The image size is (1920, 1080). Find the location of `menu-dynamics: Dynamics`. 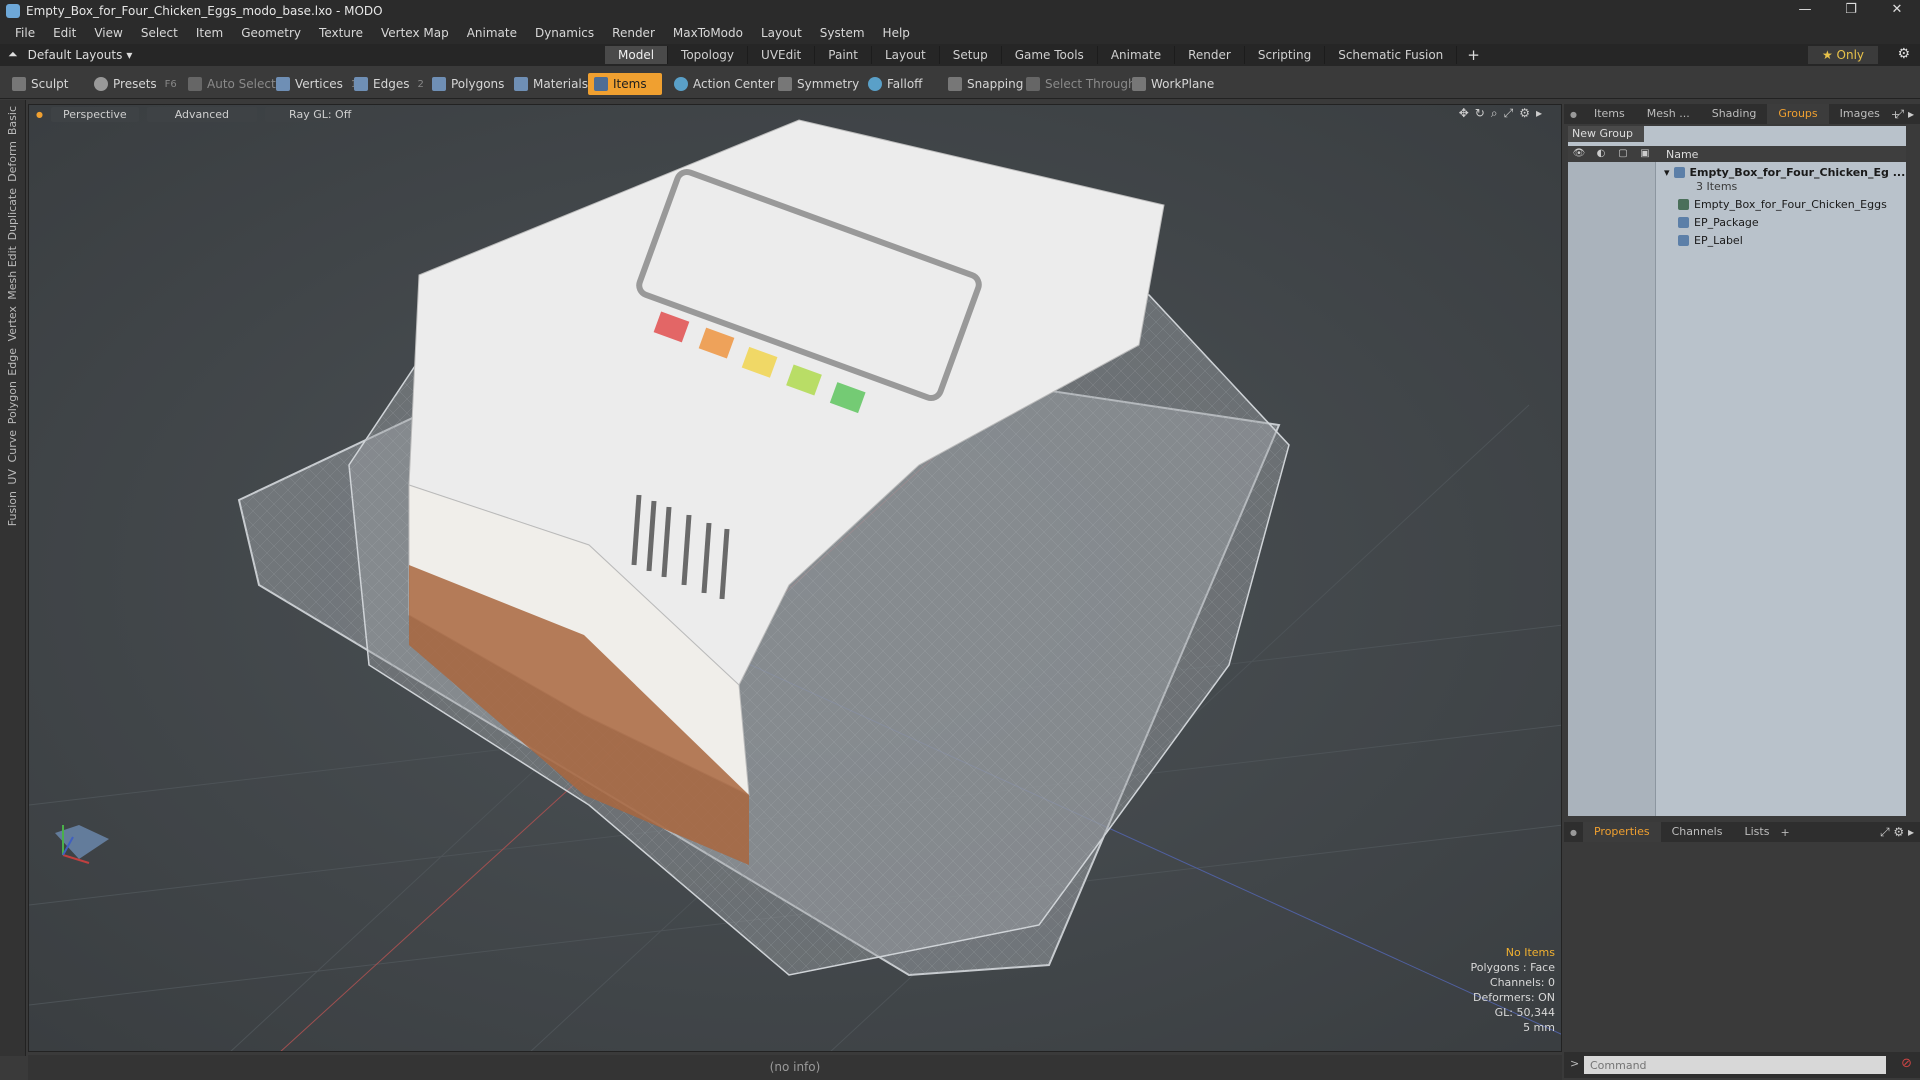

menu-dynamics: Dynamics is located at coordinates (564, 33).